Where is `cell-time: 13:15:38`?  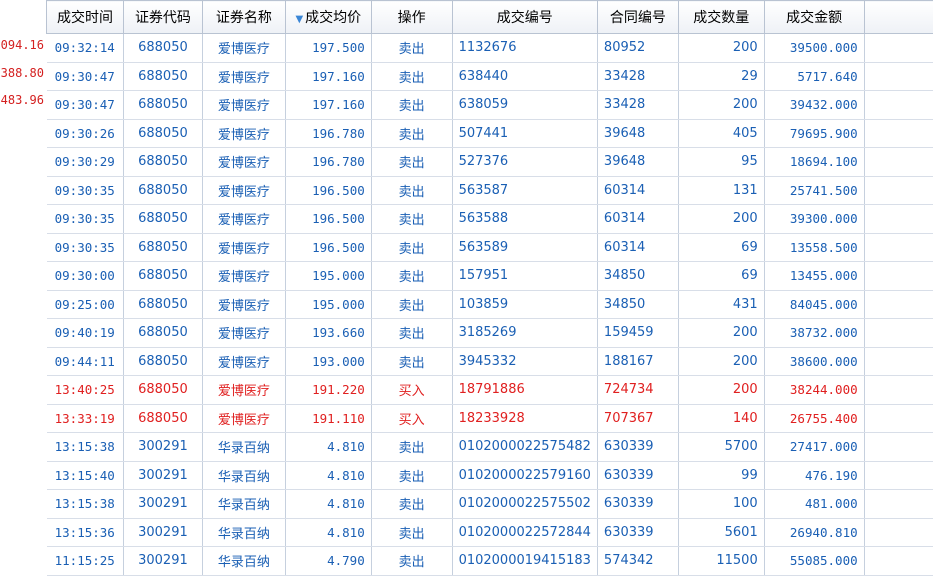 cell-time: 13:15:38 is located at coordinates (85, 447).